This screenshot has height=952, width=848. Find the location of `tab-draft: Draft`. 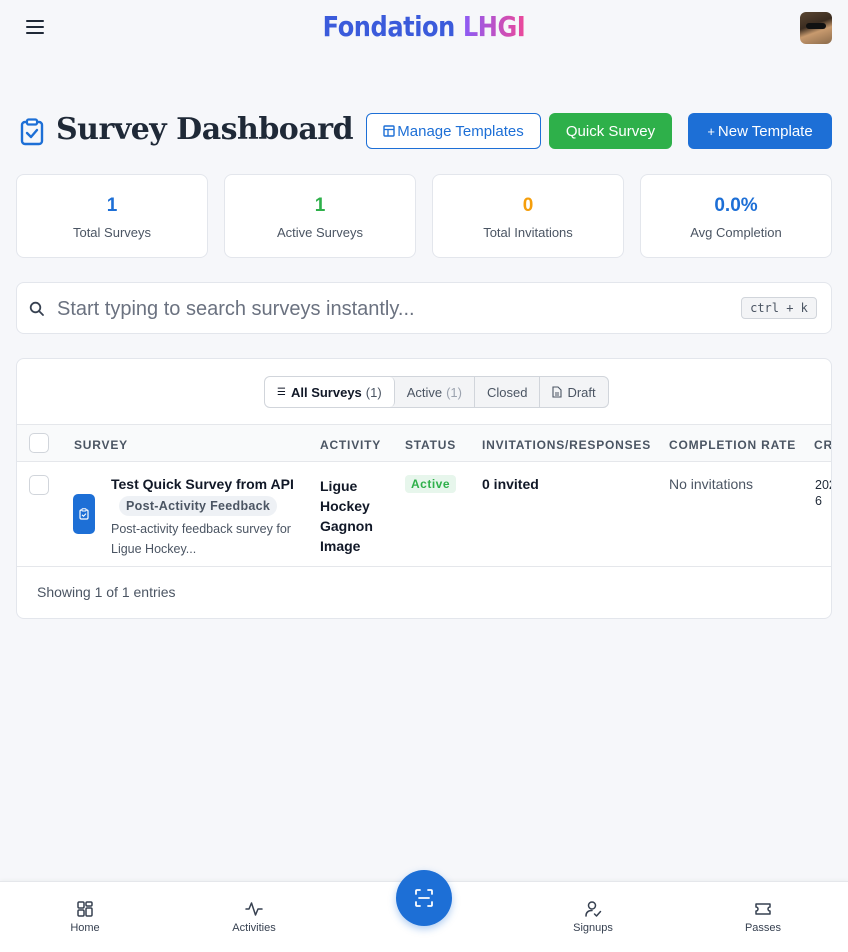

tab-draft: Draft is located at coordinates (573, 392).